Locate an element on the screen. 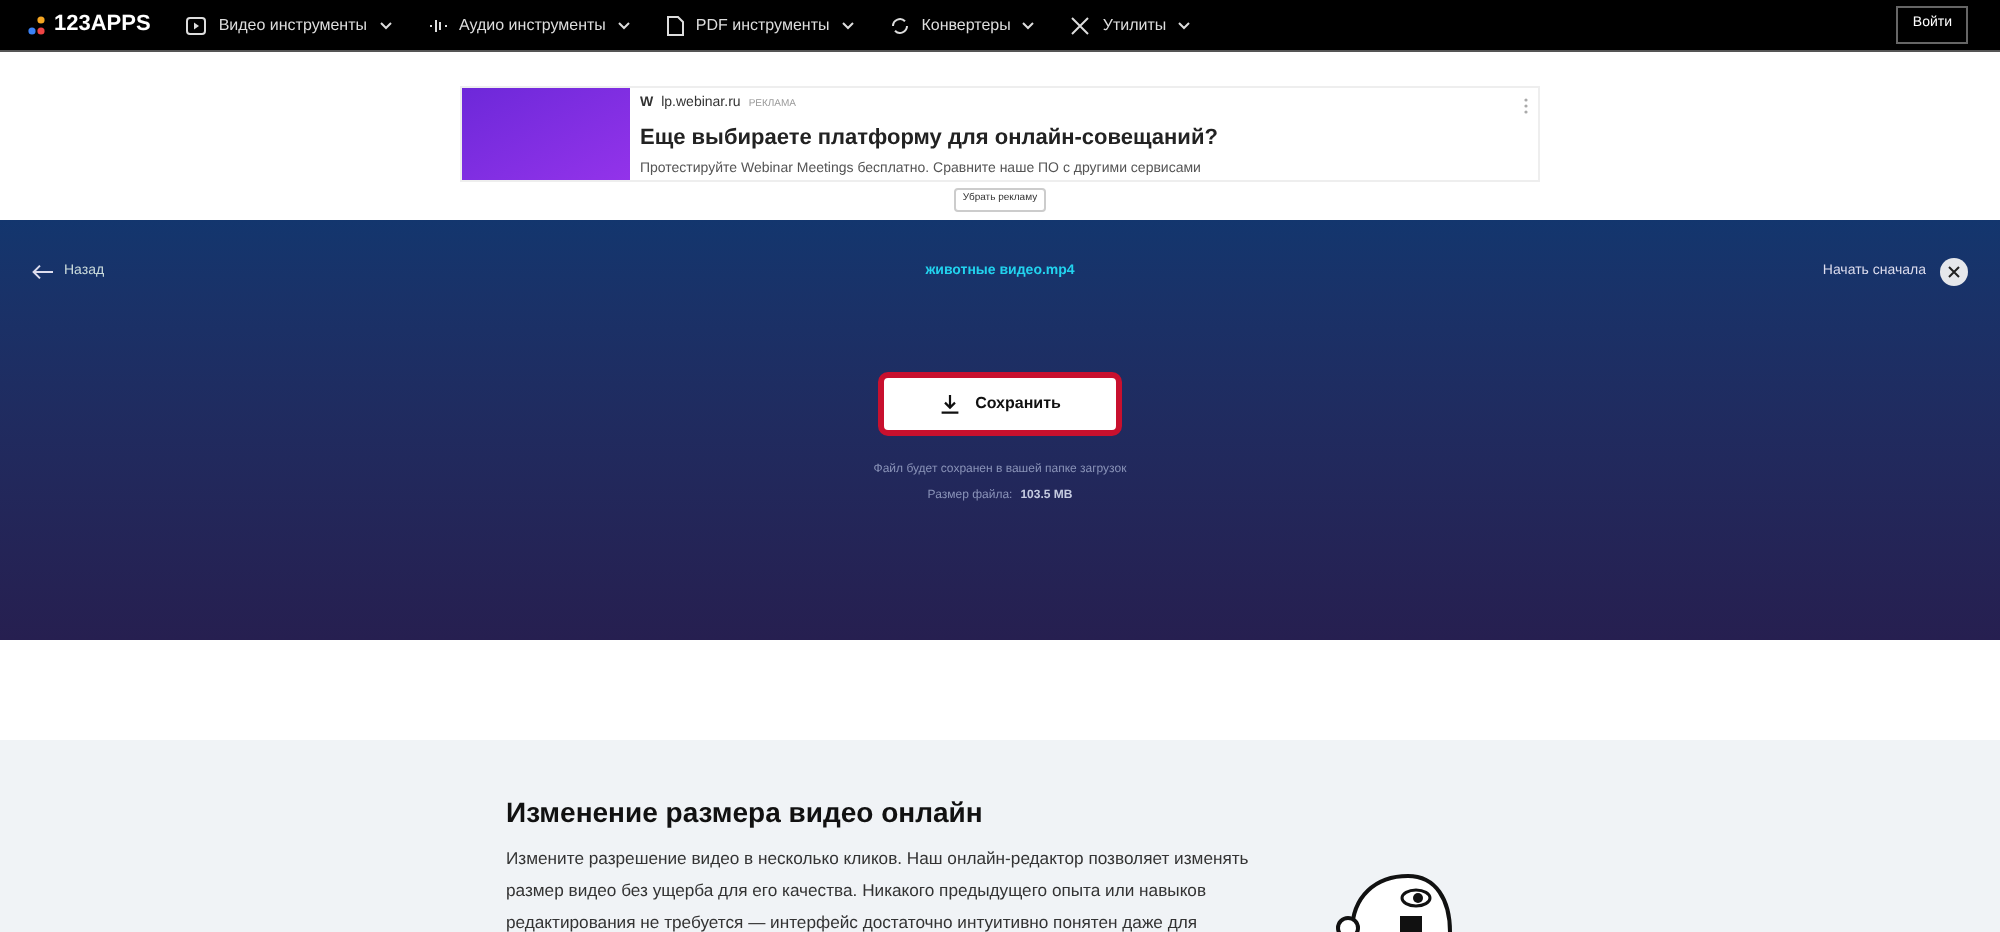  nav-menu-item: Аудио инструменты is located at coordinates (528, 25).